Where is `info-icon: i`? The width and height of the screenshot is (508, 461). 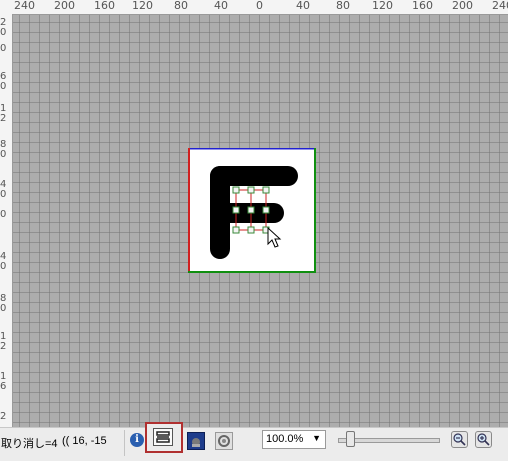
info-icon: i is located at coordinates (137, 440).